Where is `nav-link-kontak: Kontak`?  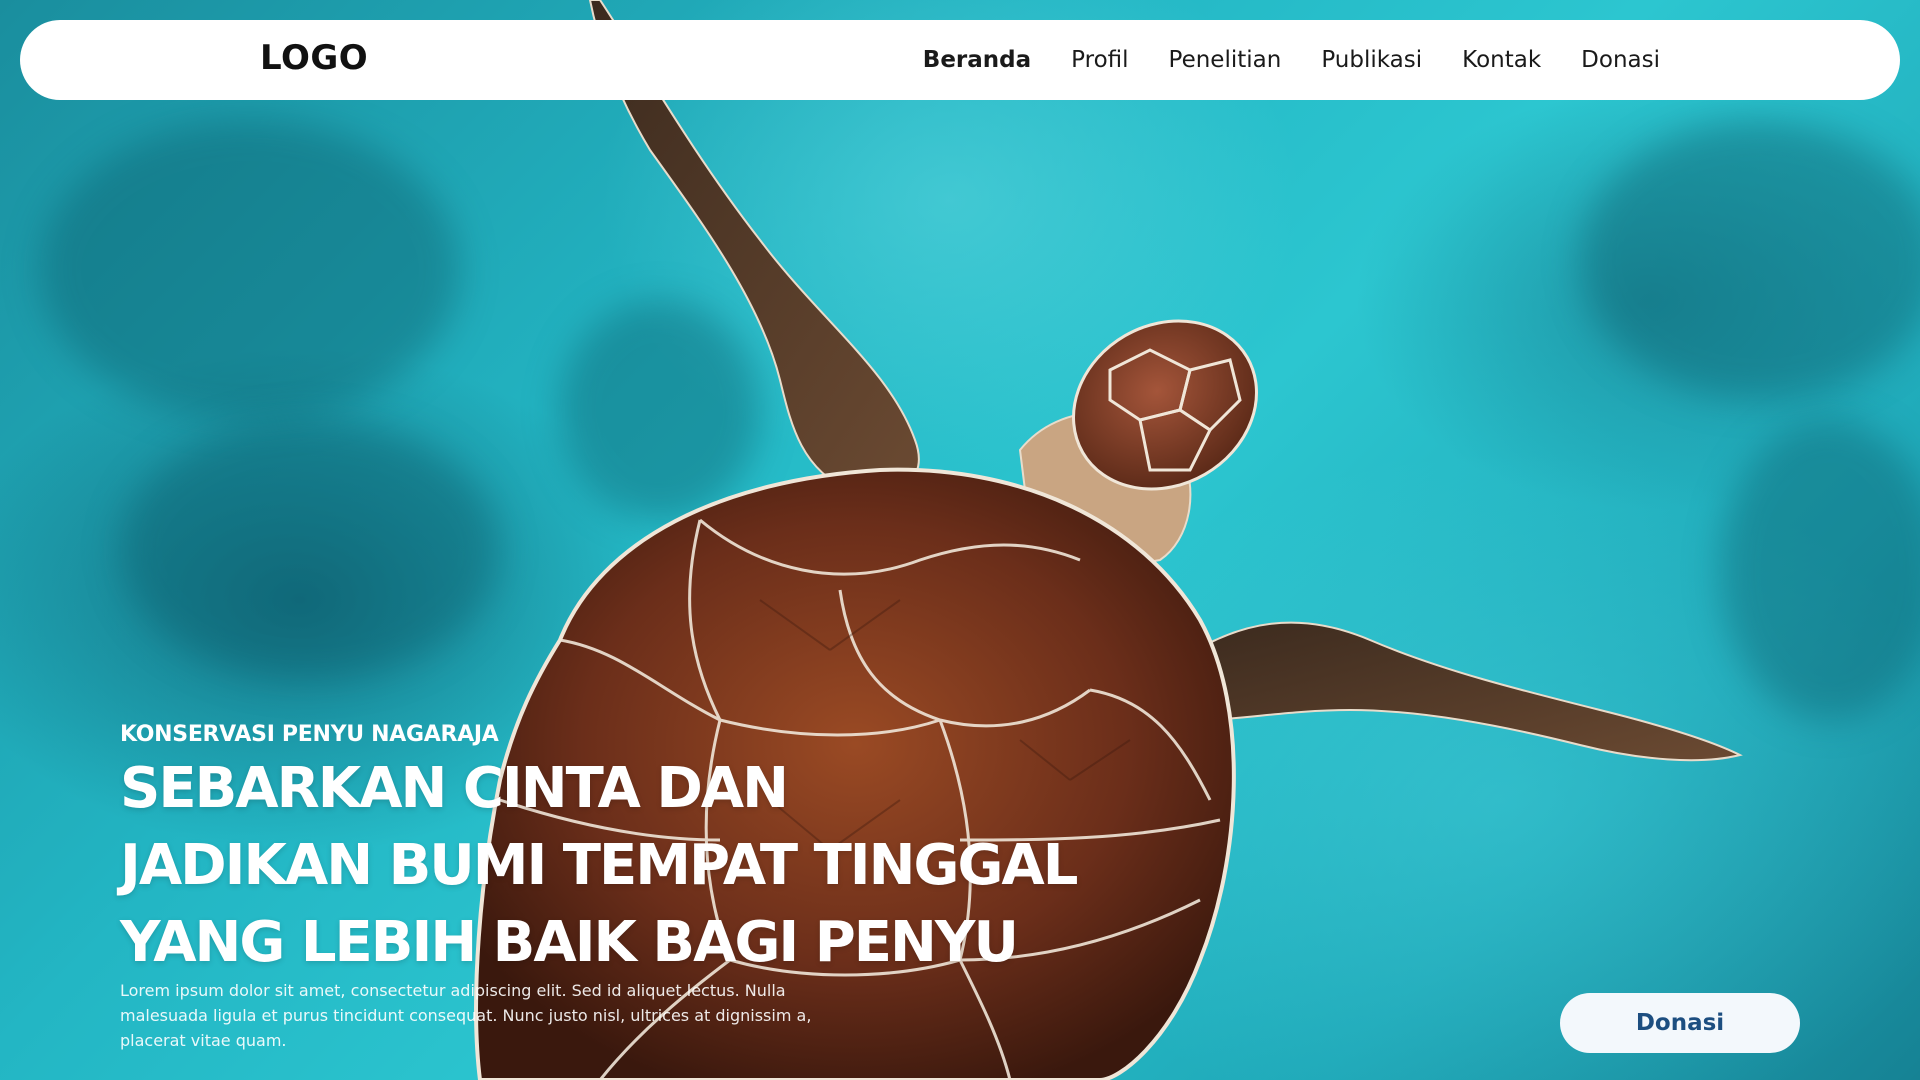
nav-link-kontak: Kontak is located at coordinates (1501, 60).